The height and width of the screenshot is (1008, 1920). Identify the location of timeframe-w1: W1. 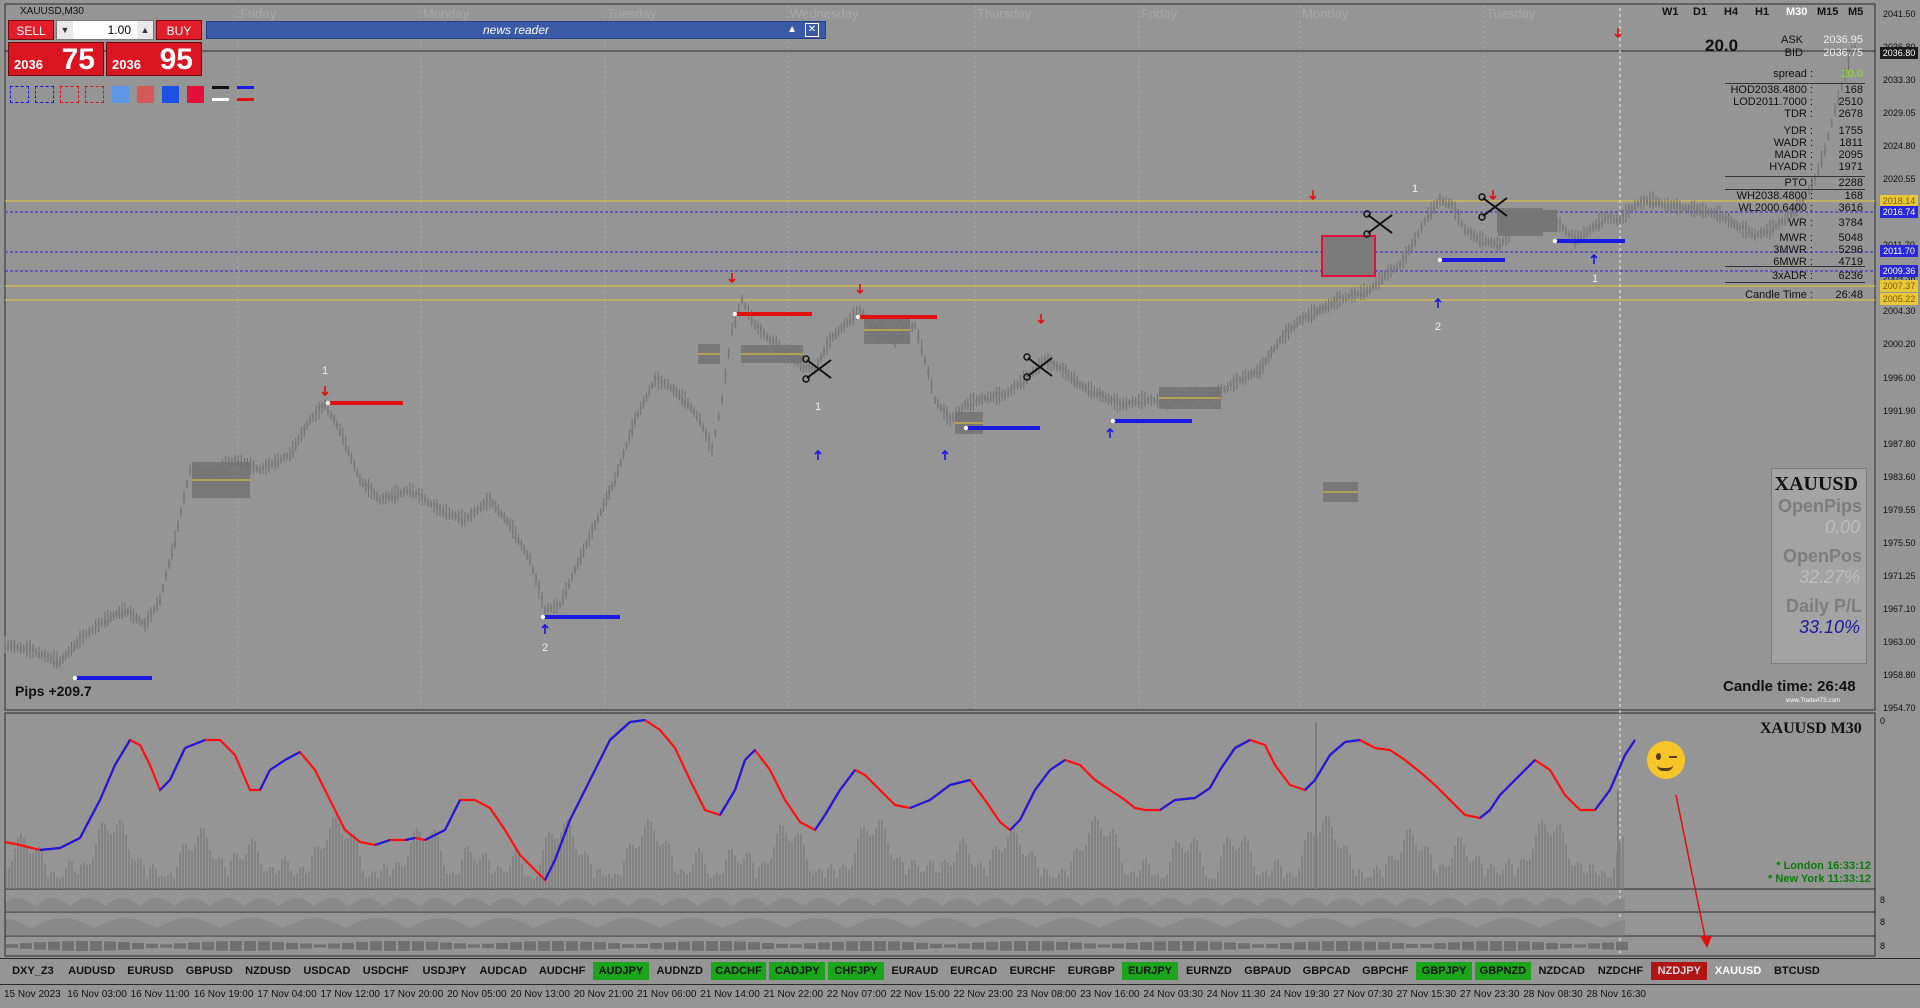
(1670, 12).